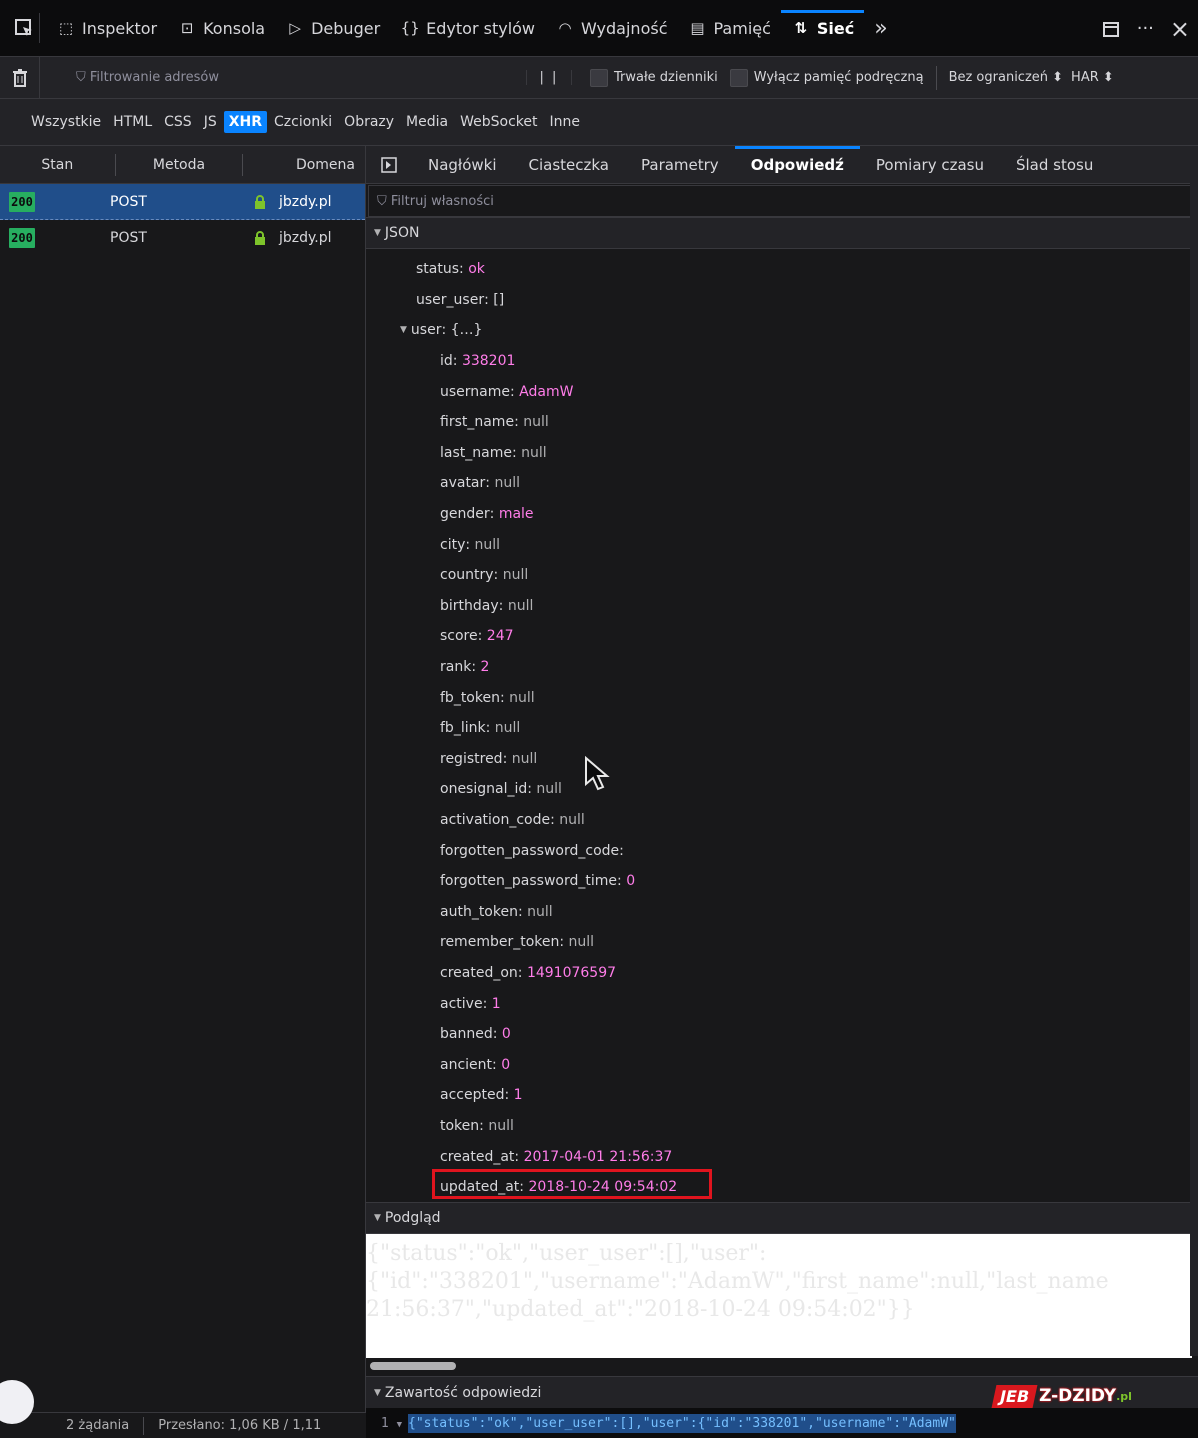 The width and height of the screenshot is (1198, 1438). What do you see at coordinates (512, 820) in the screenshot?
I see `json-row-activation-code: activation_code: null` at bounding box center [512, 820].